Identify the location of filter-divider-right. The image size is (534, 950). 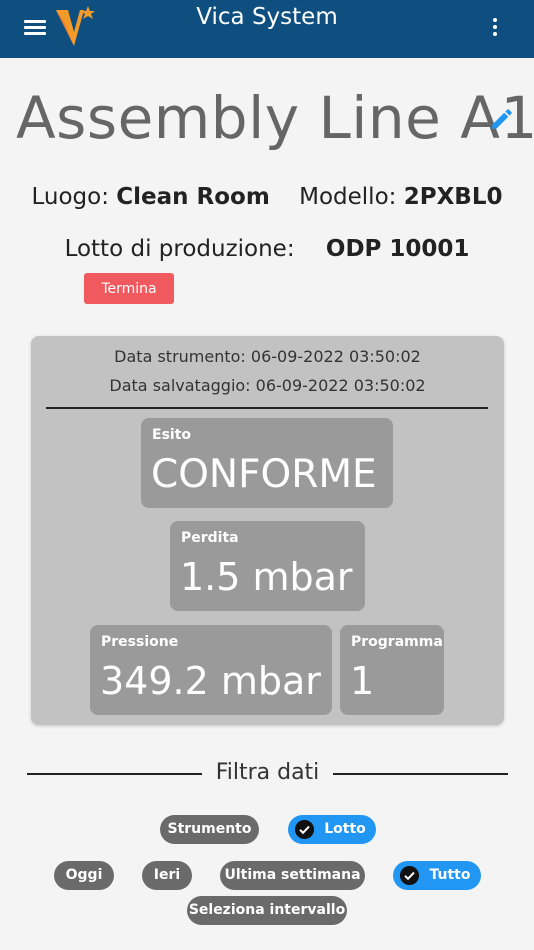
(420, 774).